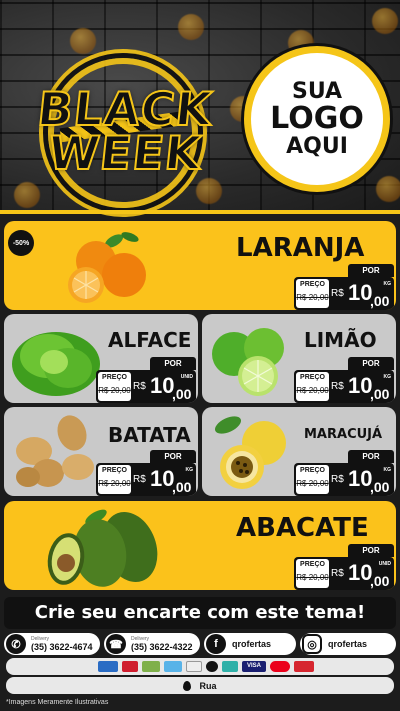 The image size is (400, 711). What do you see at coordinates (254, 666) in the screenshot?
I see `visa-icon: VISA` at bounding box center [254, 666].